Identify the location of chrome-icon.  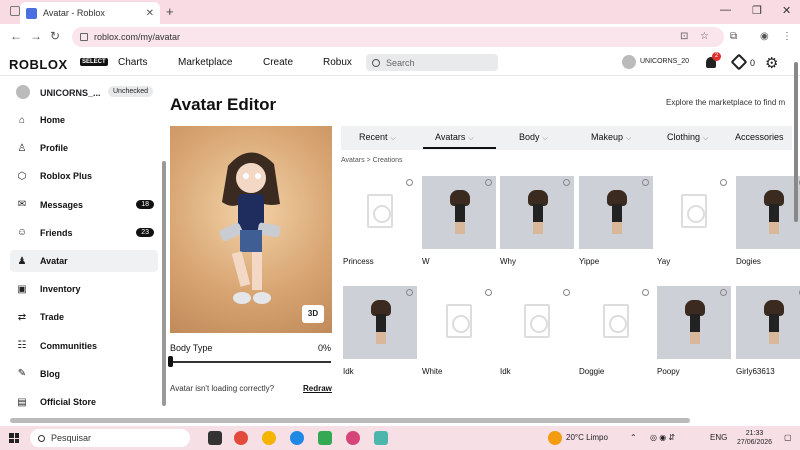
(241, 438).